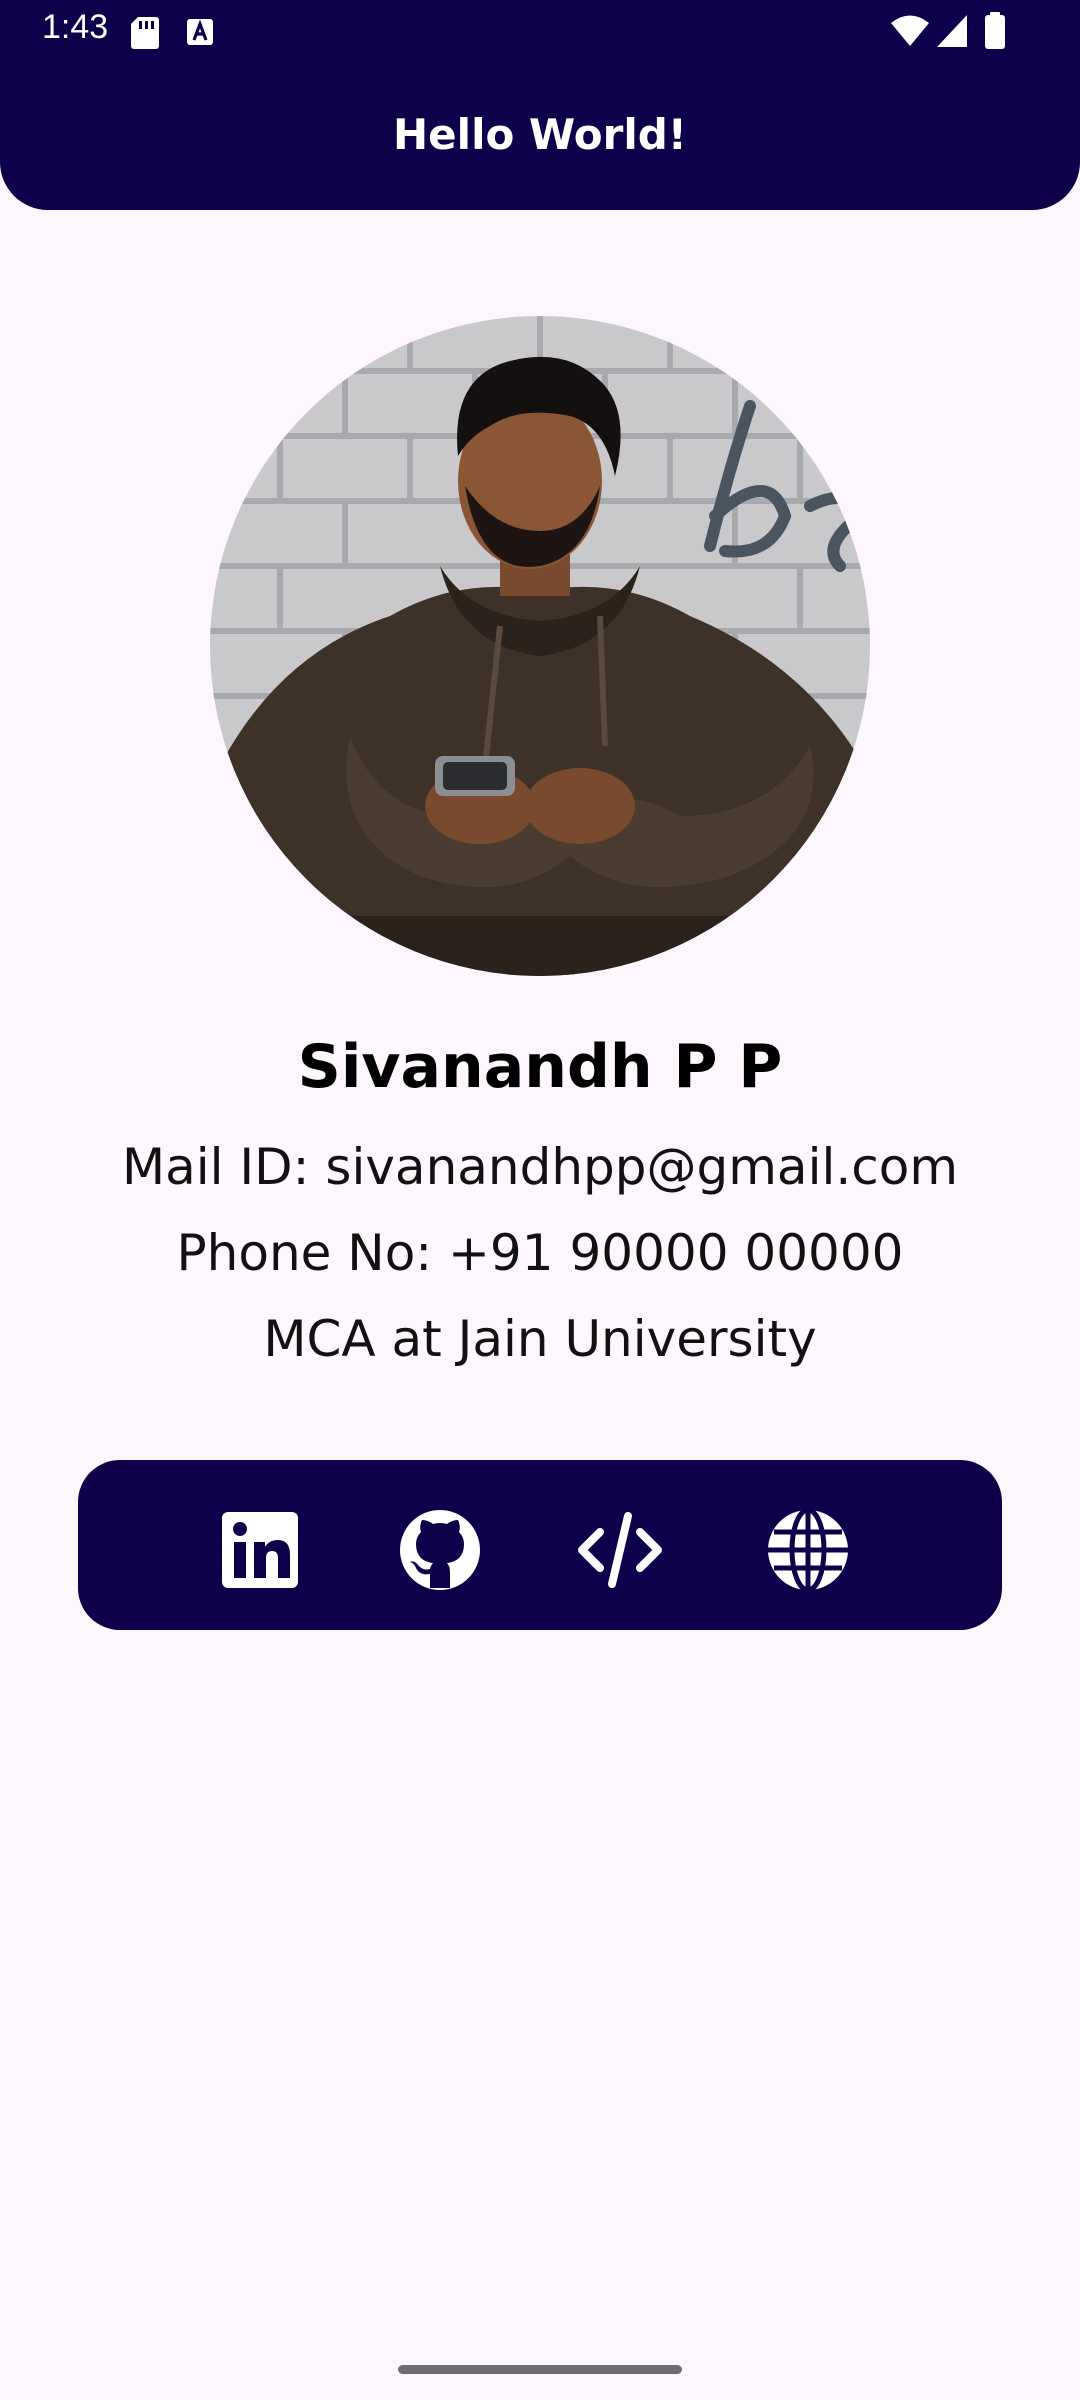 This screenshot has height=2400, width=1080. What do you see at coordinates (200, 32) in the screenshot?
I see `keyboard-a-icon` at bounding box center [200, 32].